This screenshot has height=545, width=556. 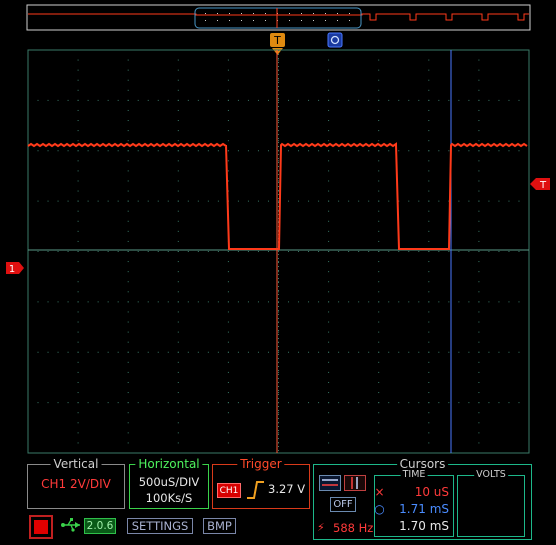 I want to click on time-title: TIME, so click(x=414, y=475).